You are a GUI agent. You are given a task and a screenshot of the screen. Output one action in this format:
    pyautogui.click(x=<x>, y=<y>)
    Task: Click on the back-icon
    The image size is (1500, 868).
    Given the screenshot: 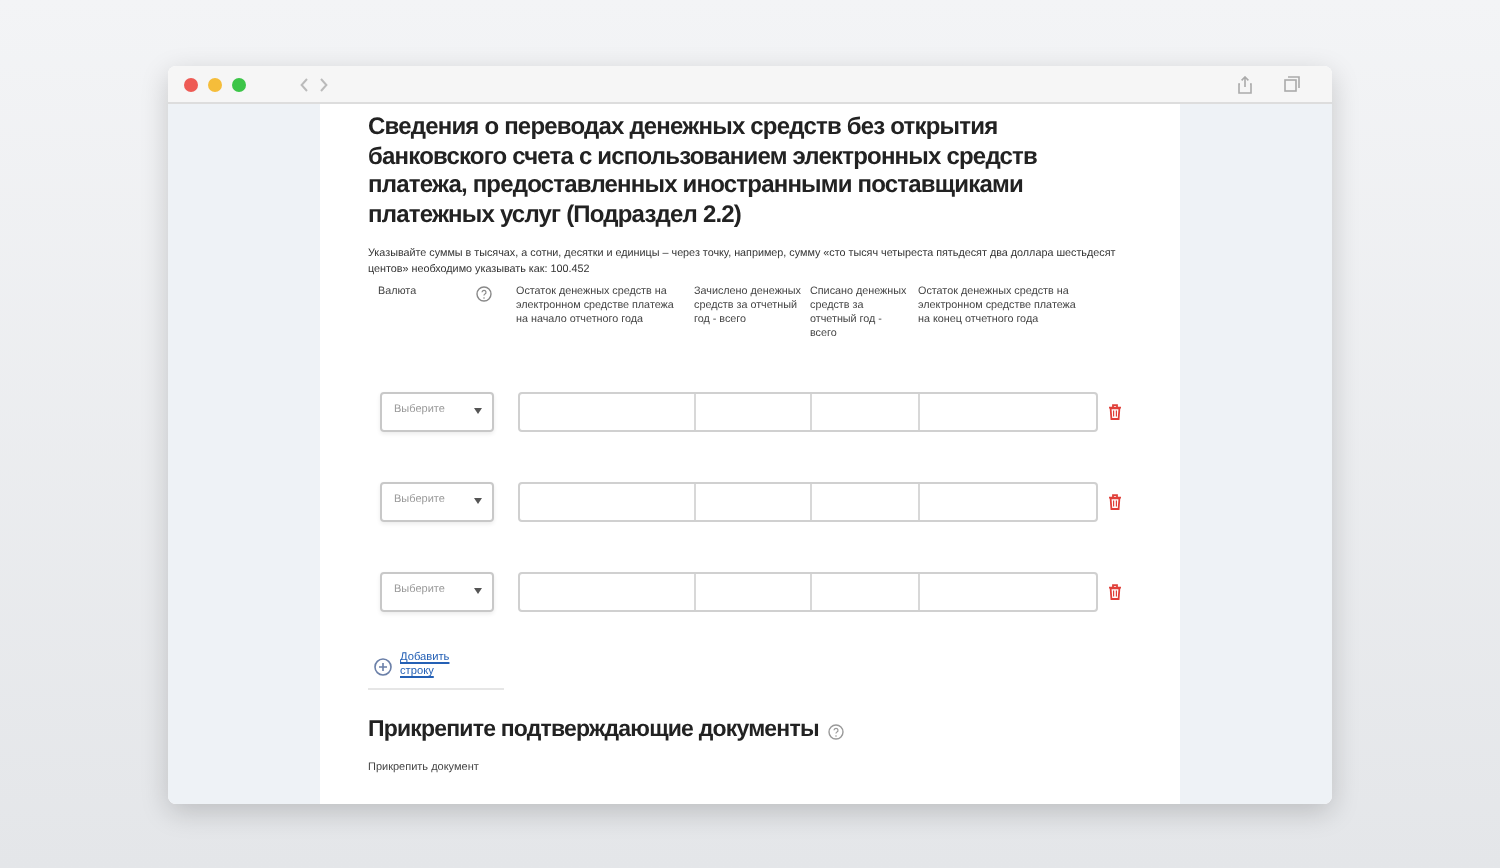 What is the action you would take?
    pyautogui.click(x=304, y=84)
    